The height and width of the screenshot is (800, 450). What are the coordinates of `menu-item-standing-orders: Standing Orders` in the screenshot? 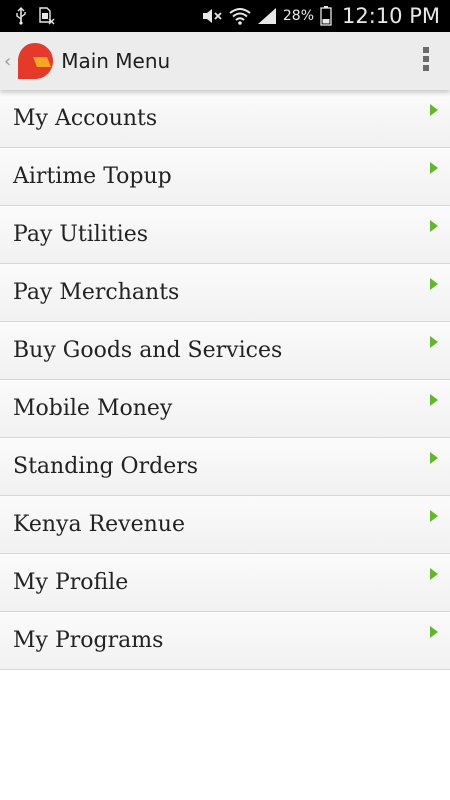 It's located at (225, 467).